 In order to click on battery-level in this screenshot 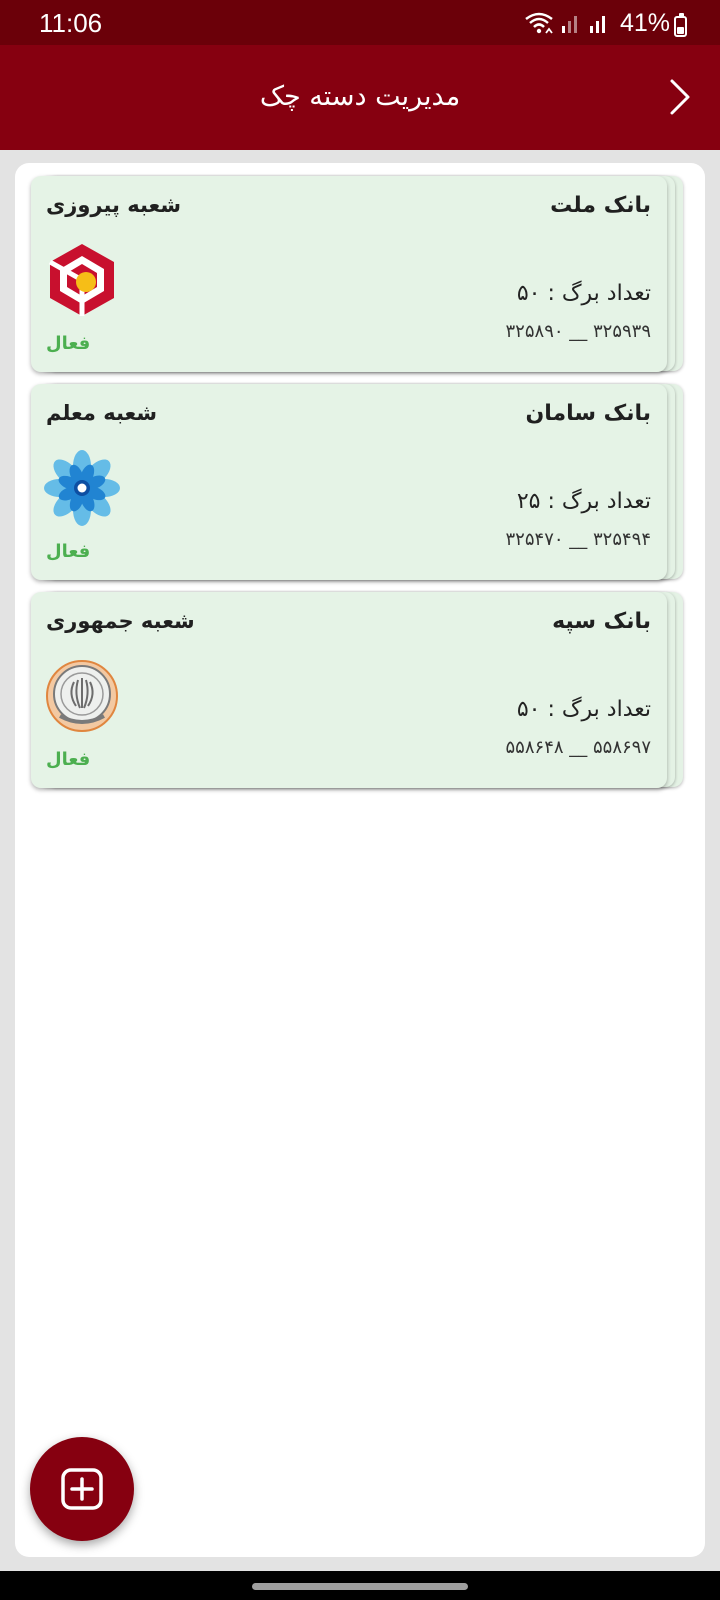, I will do `click(680, 30)`.